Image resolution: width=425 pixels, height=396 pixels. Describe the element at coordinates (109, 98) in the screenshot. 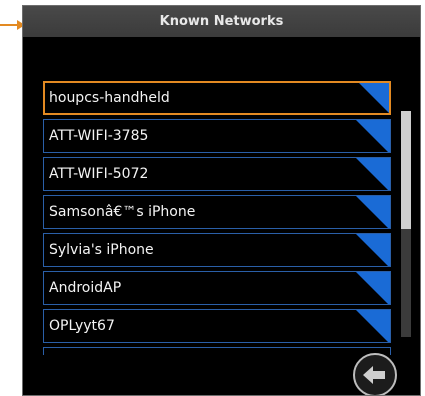

I see `network-item-label: houpcs-handheld` at that location.